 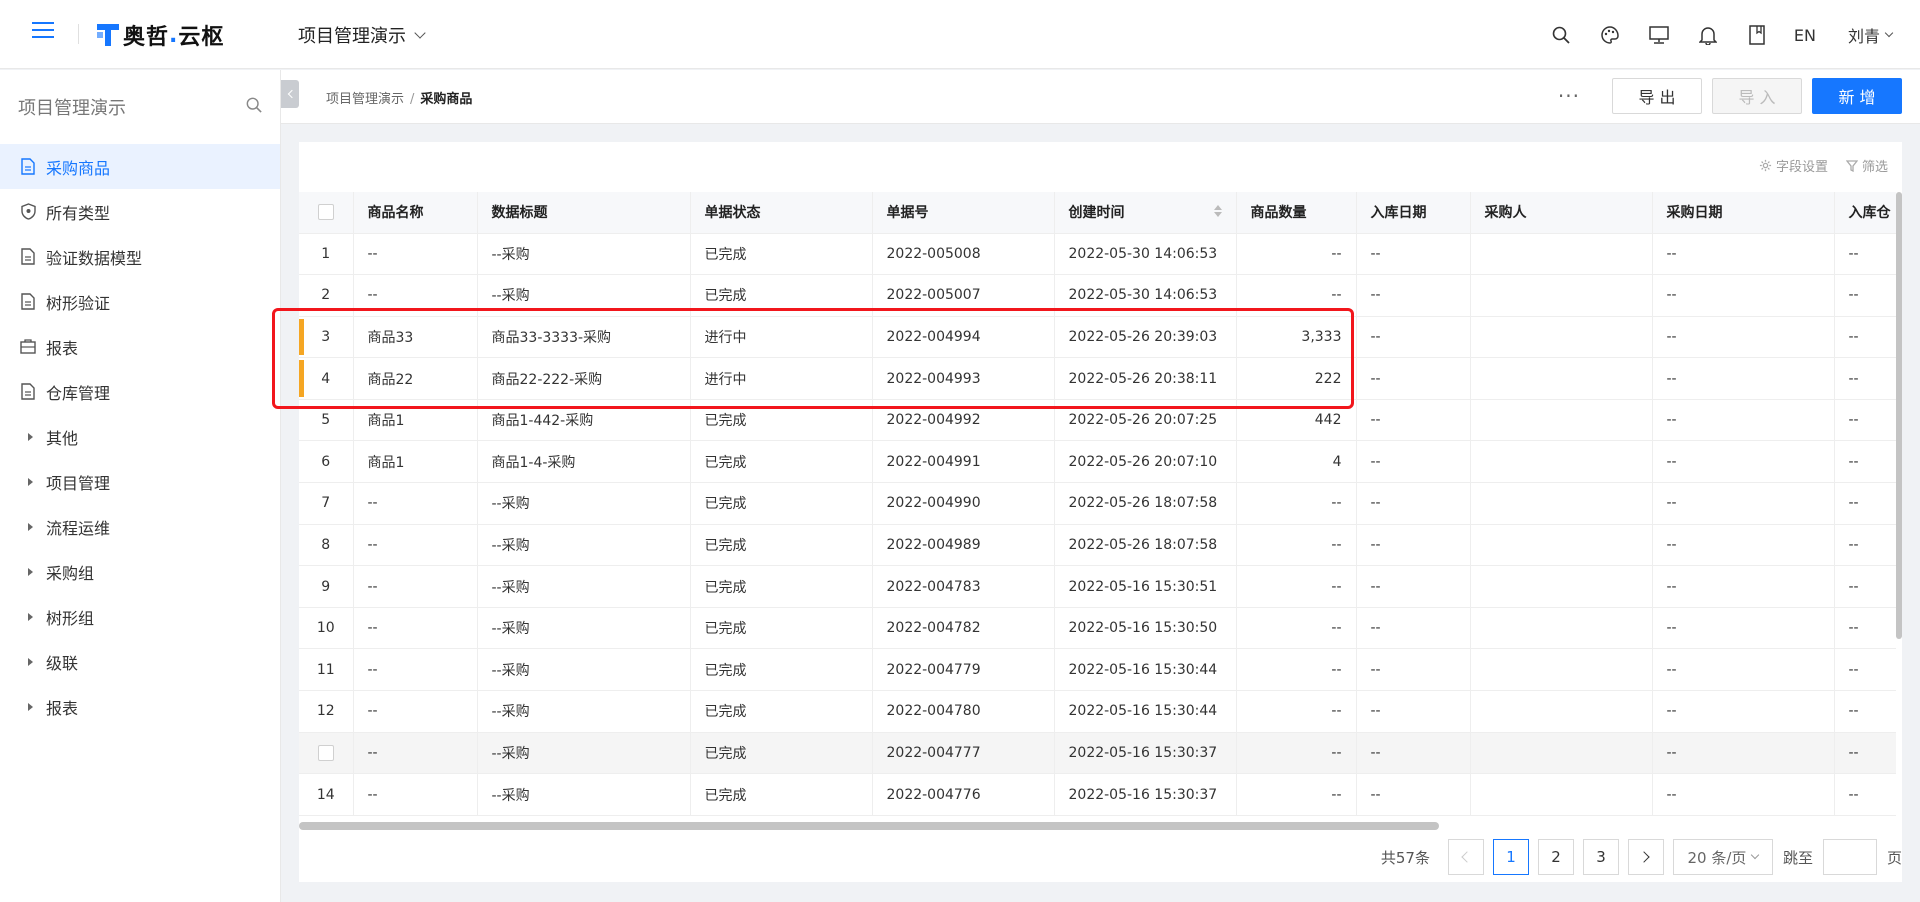 I want to click on column-header: 数据标题, so click(x=584, y=213).